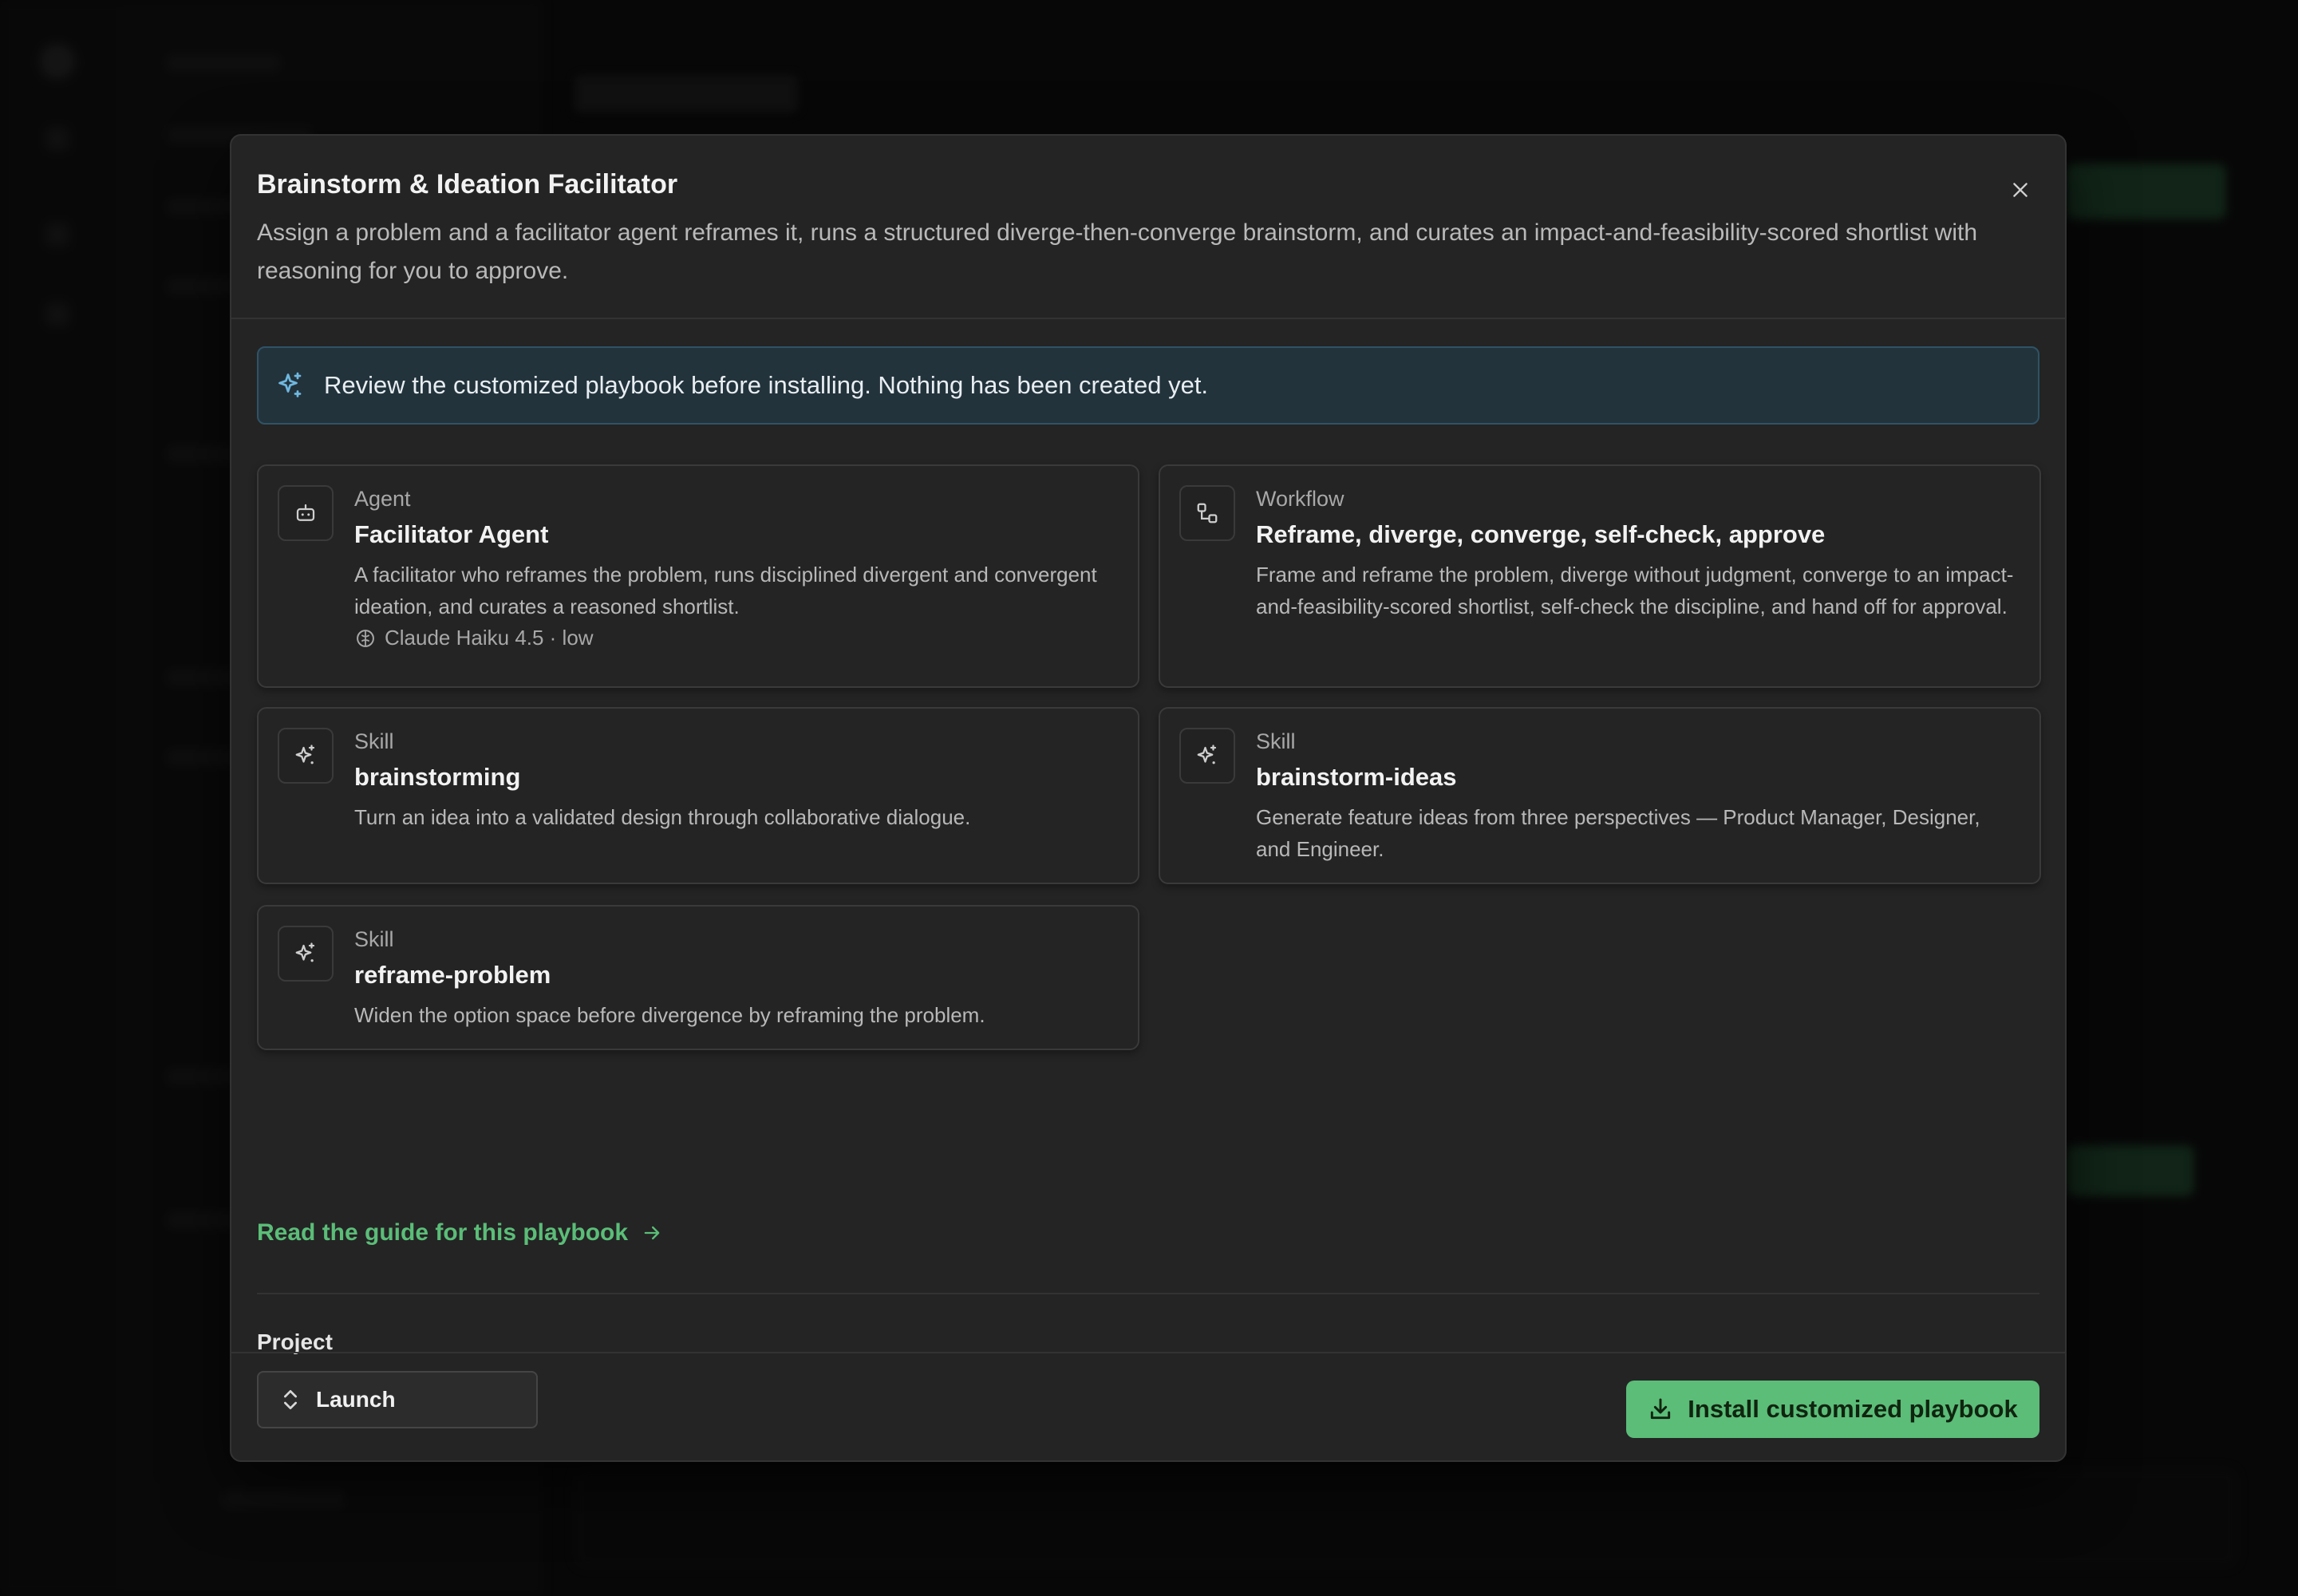 The width and height of the screenshot is (2298, 1596). I want to click on close-icon, so click(2021, 190).